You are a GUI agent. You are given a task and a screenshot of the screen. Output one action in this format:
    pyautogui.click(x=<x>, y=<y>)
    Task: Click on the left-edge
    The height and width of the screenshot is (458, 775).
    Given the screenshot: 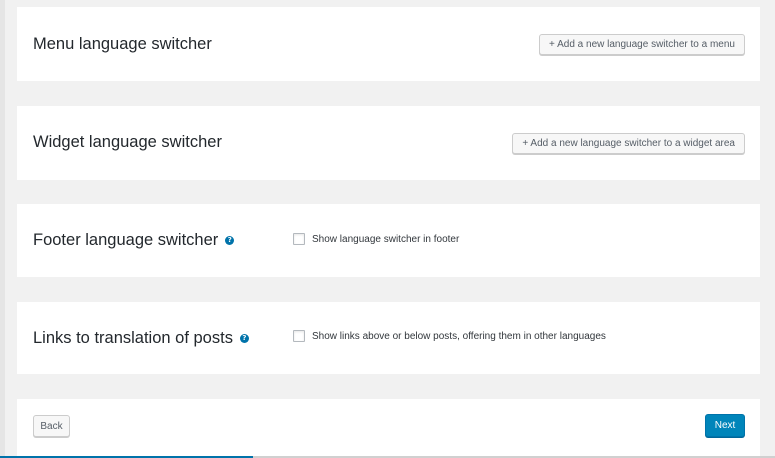 What is the action you would take?
    pyautogui.click(x=2, y=229)
    